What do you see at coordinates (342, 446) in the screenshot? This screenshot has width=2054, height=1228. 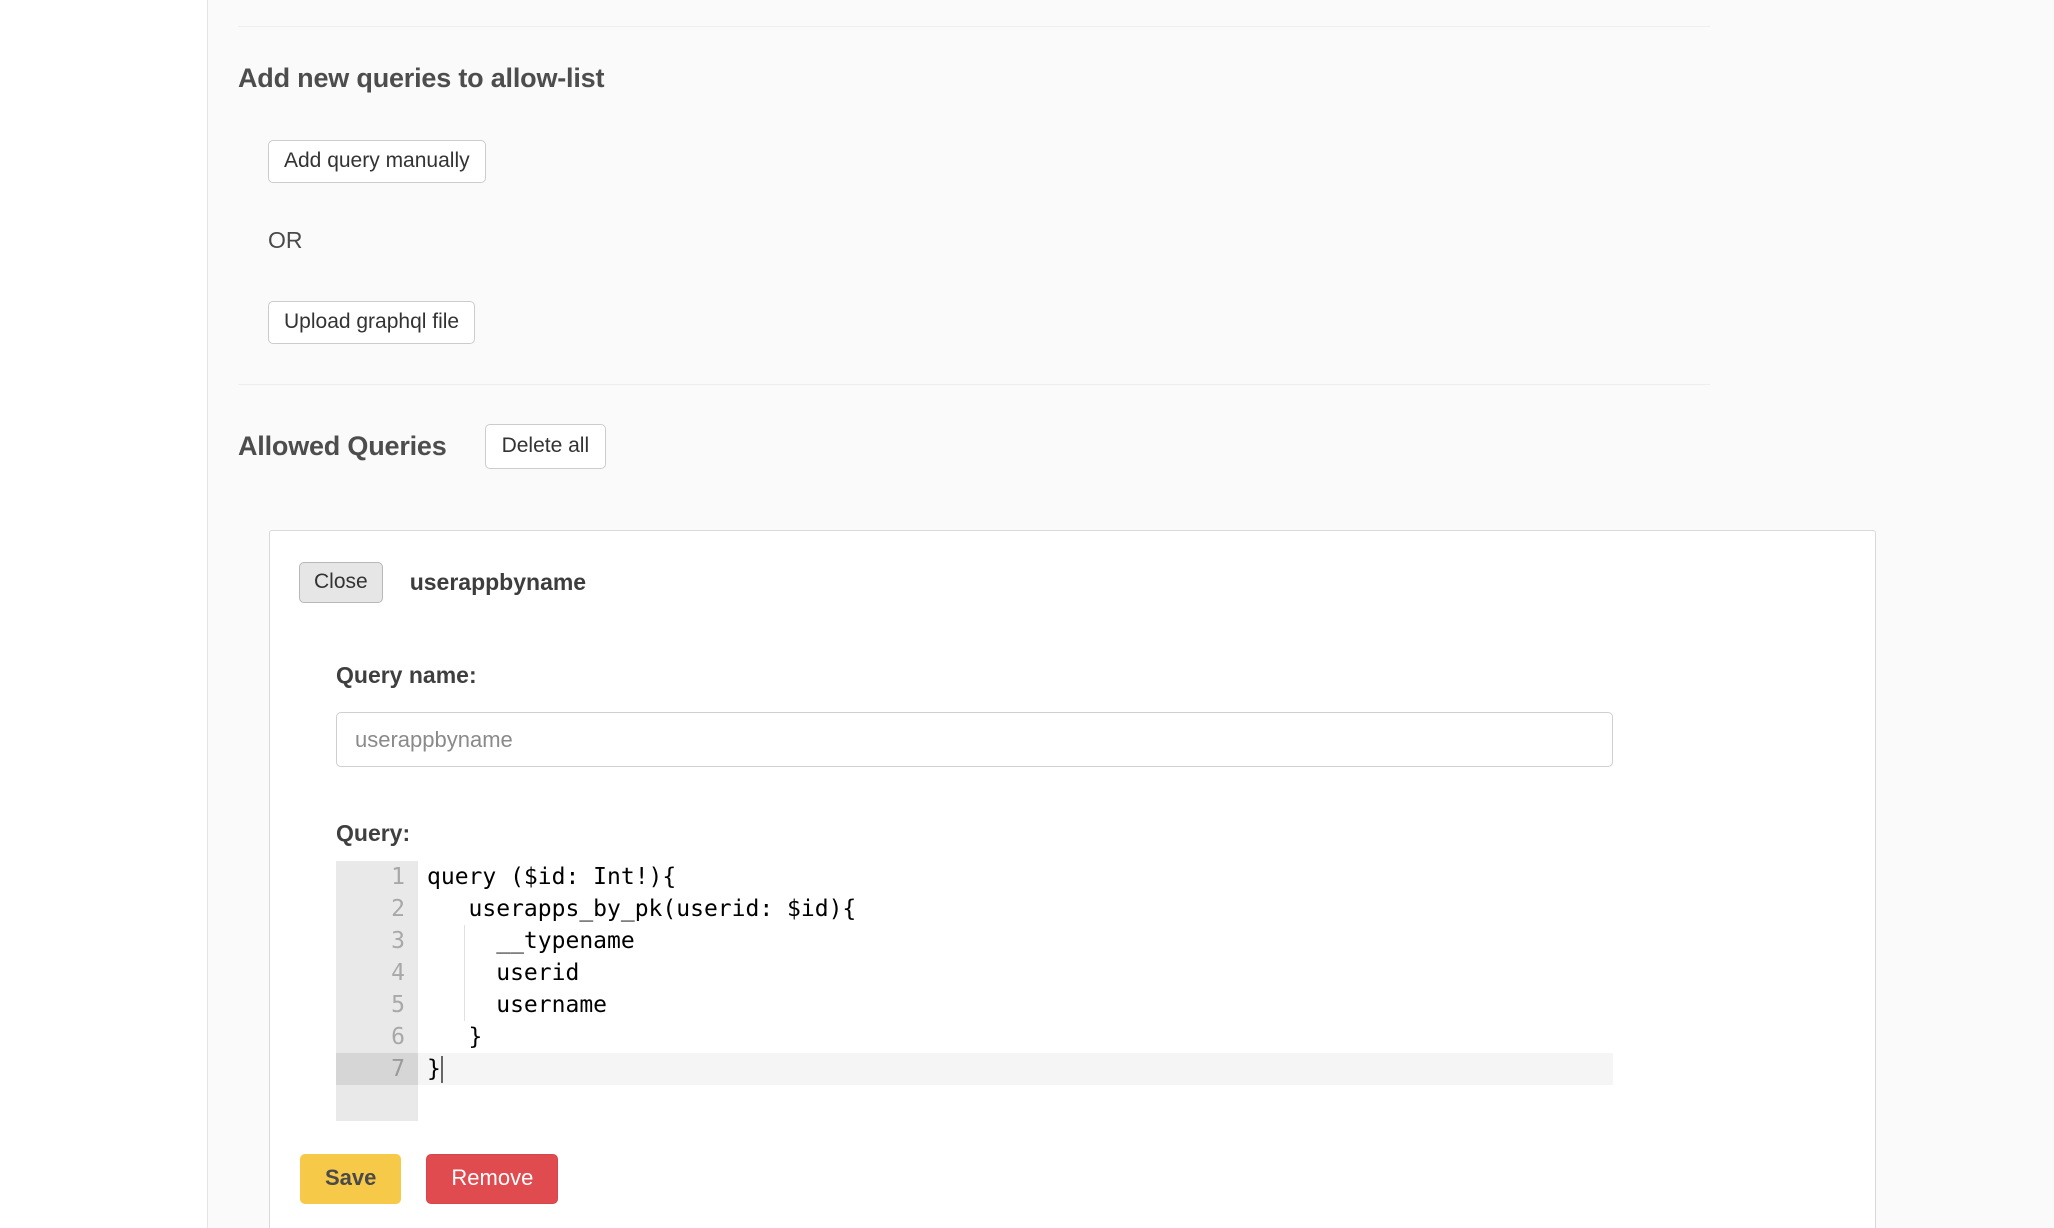 I see `allowed-queries-heading: Allowed Queries` at bounding box center [342, 446].